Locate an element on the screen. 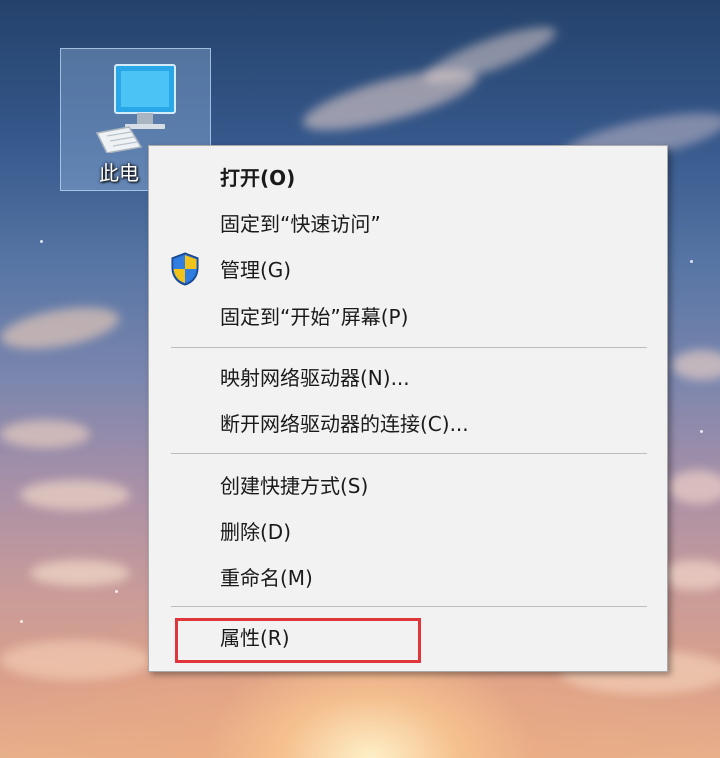 The image size is (720, 758). uac-shield-icon is located at coordinates (185, 269).